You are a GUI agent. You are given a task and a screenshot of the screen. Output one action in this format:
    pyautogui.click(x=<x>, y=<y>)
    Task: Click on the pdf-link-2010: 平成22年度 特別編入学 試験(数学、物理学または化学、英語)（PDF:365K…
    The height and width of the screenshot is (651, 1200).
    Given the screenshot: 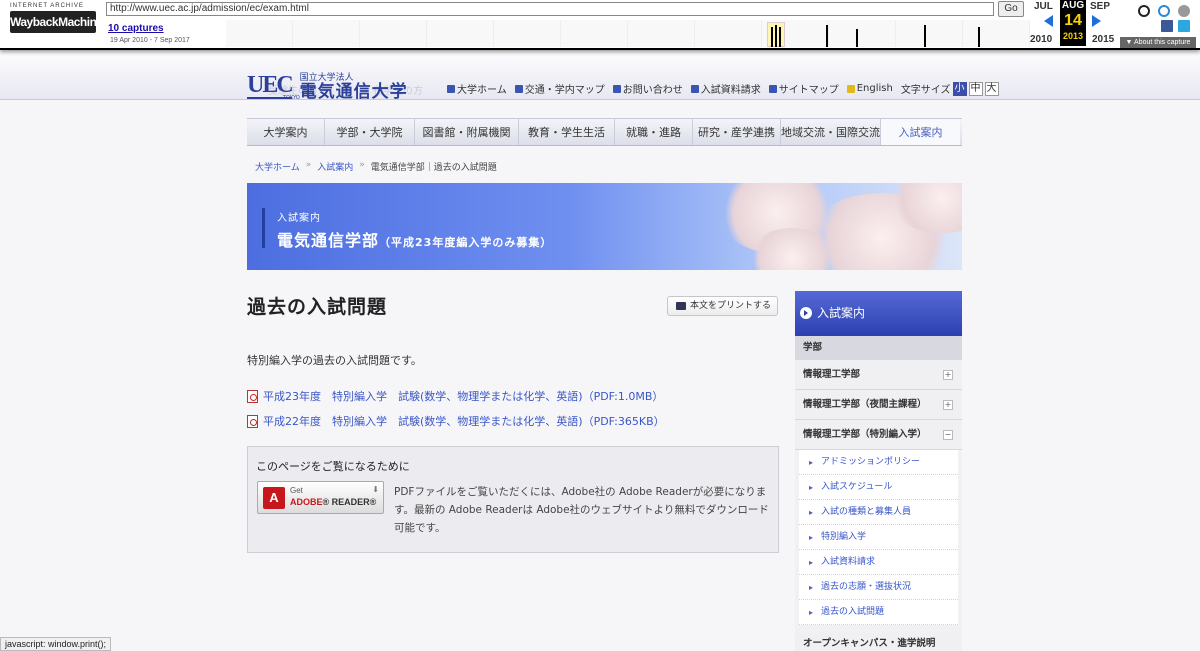 What is the action you would take?
    pyautogui.click(x=456, y=421)
    